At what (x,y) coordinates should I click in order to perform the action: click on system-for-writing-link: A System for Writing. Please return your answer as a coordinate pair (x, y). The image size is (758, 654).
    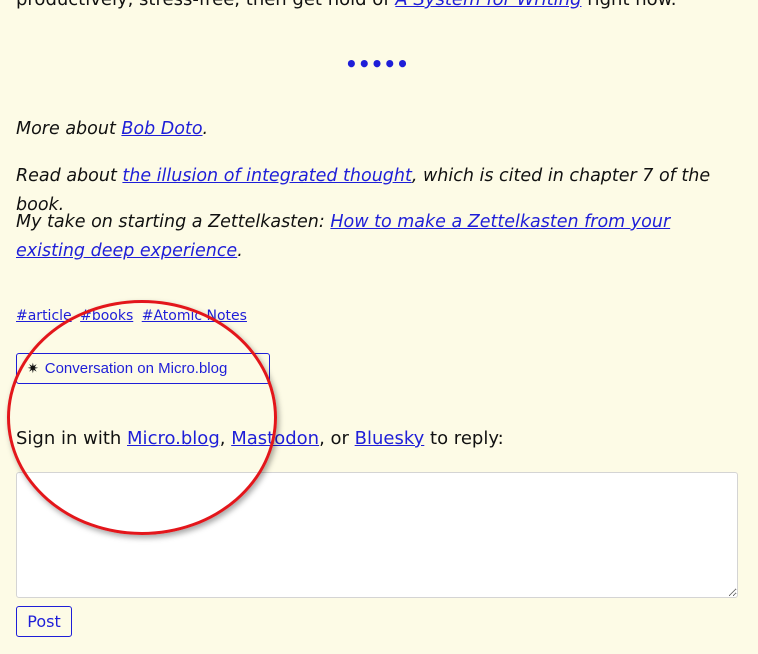
    Looking at the image, I should click on (488, 5).